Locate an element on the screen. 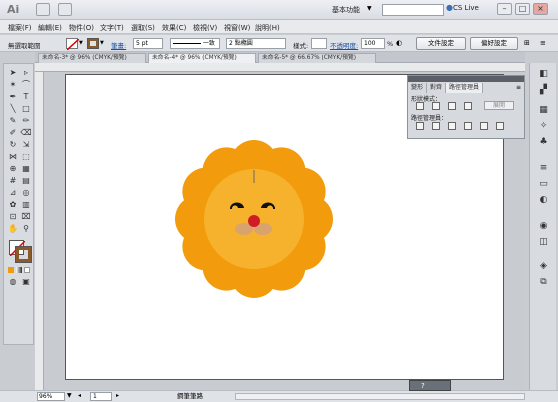  draw-normal-icon: ◍ is located at coordinates (13, 282).